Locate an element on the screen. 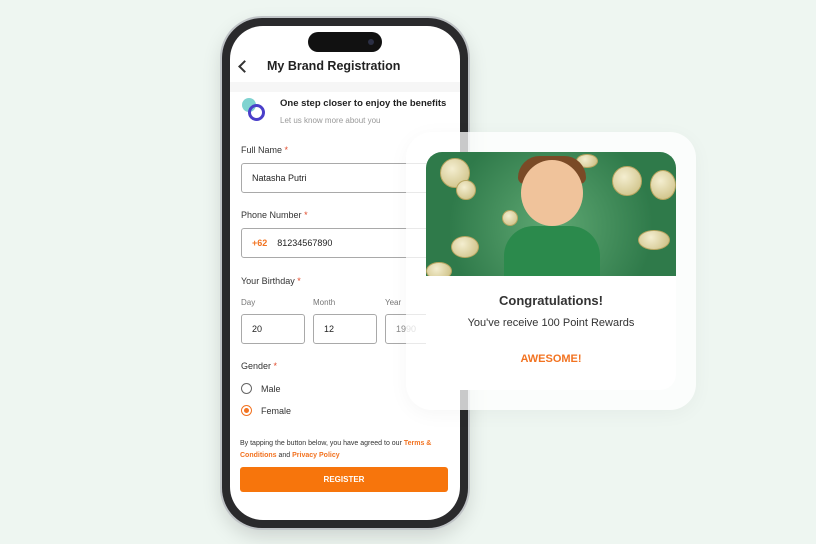  month-input: 12 is located at coordinates (345, 329).